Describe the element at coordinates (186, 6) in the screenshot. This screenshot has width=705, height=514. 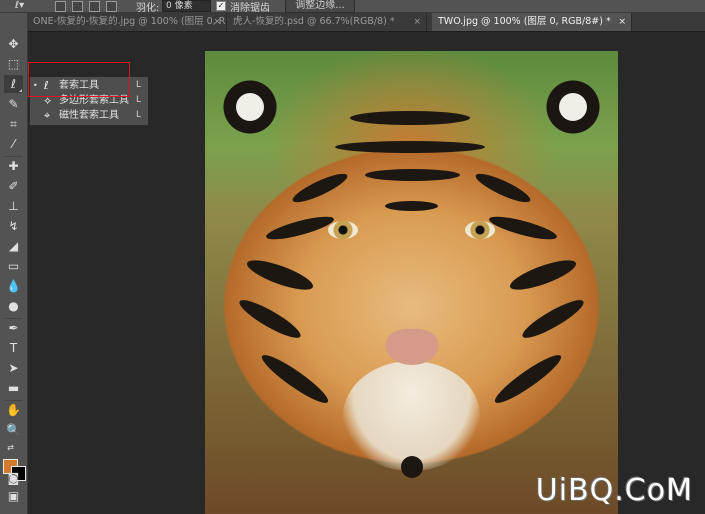
I see `feather-input: 0 像素` at that location.